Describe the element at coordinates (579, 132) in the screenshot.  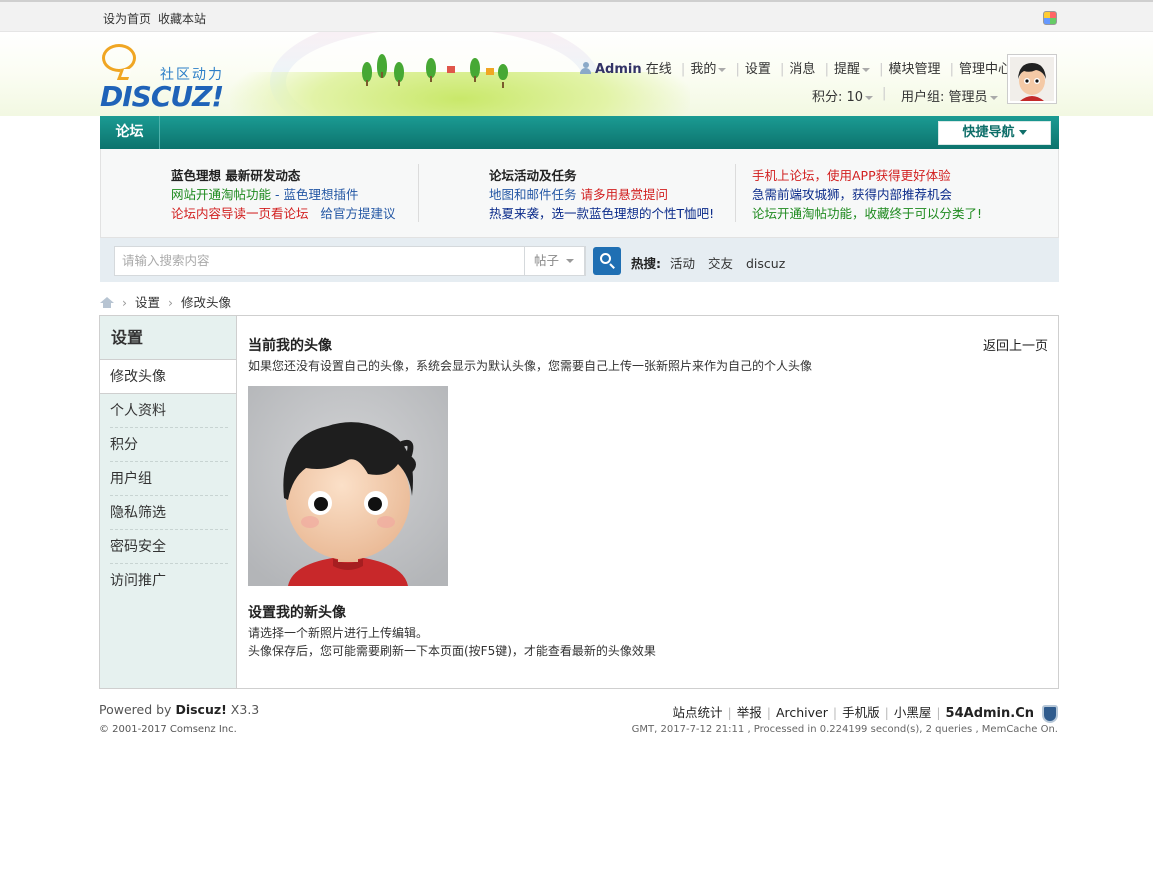
I see `main-nav-bar: 论坛 快捷导航` at that location.